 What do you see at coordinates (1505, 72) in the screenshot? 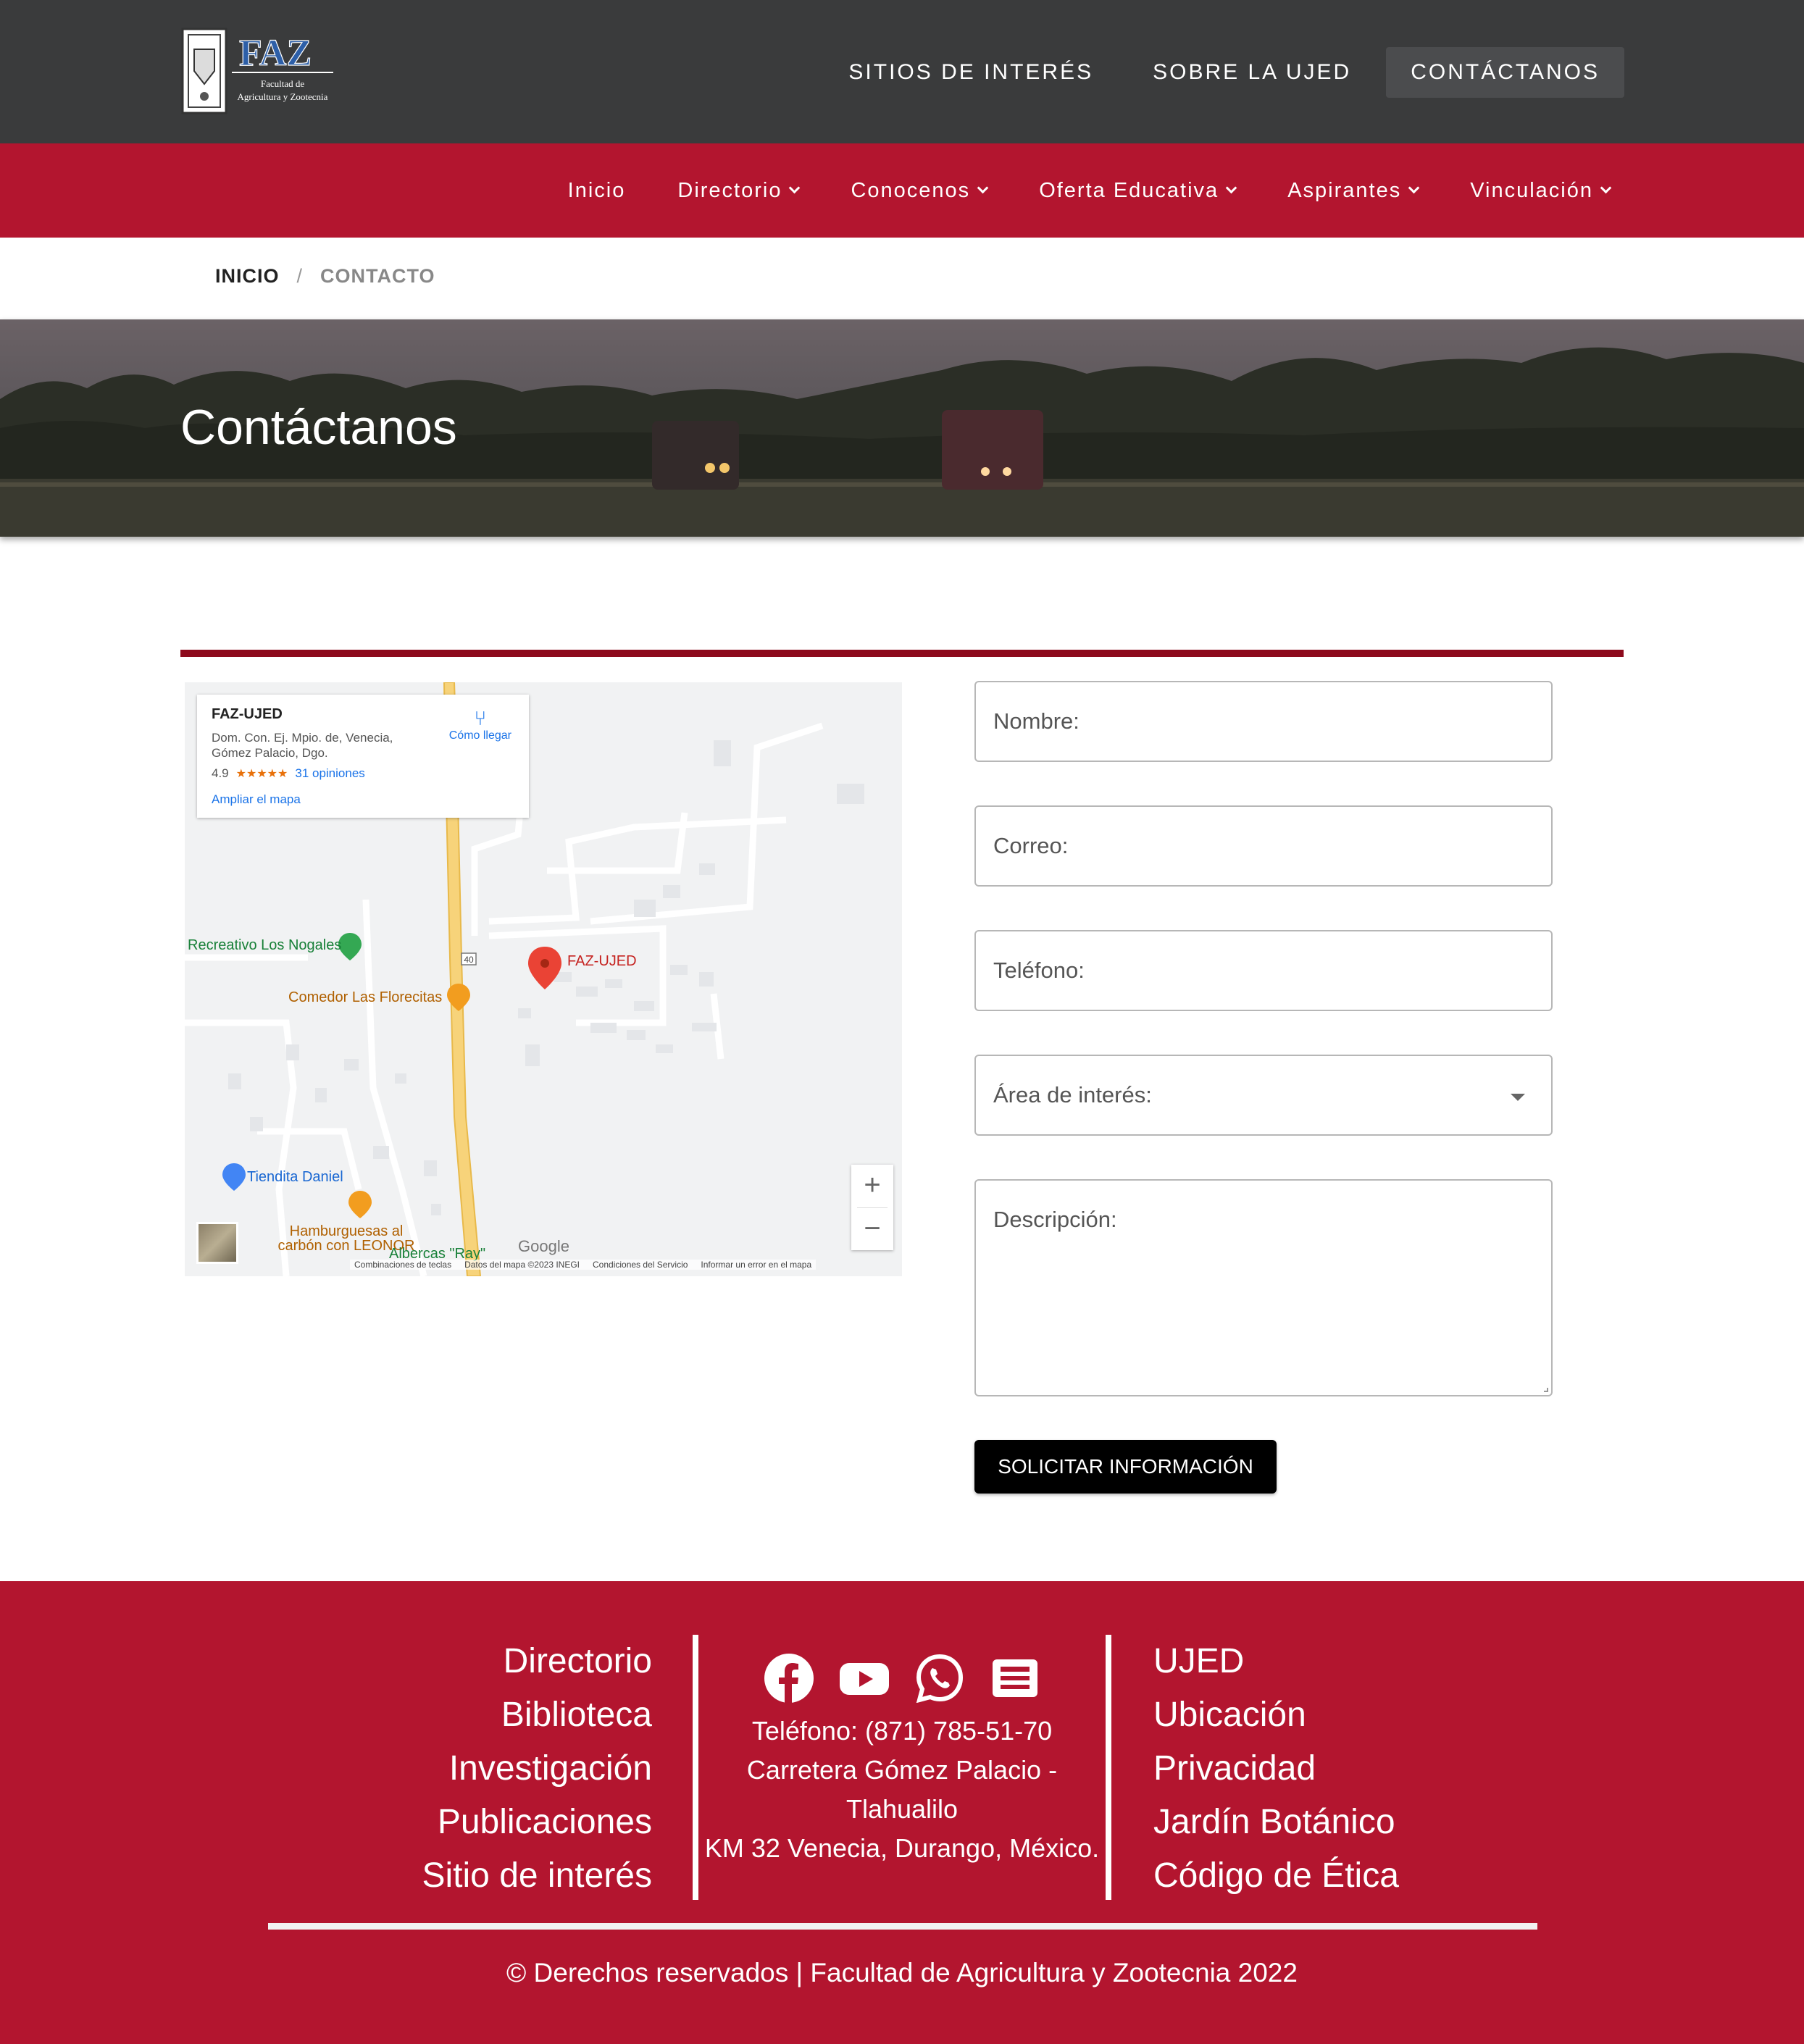
I see `topnav-contactanos: CONTÁCTANOS` at bounding box center [1505, 72].